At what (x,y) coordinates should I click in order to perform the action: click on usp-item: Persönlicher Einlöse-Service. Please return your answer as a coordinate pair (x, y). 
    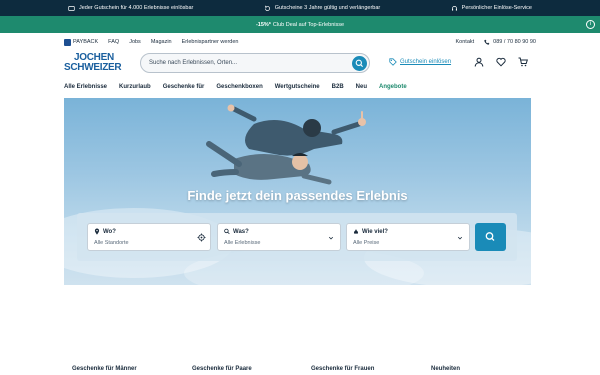
    Looking at the image, I should click on (491, 8).